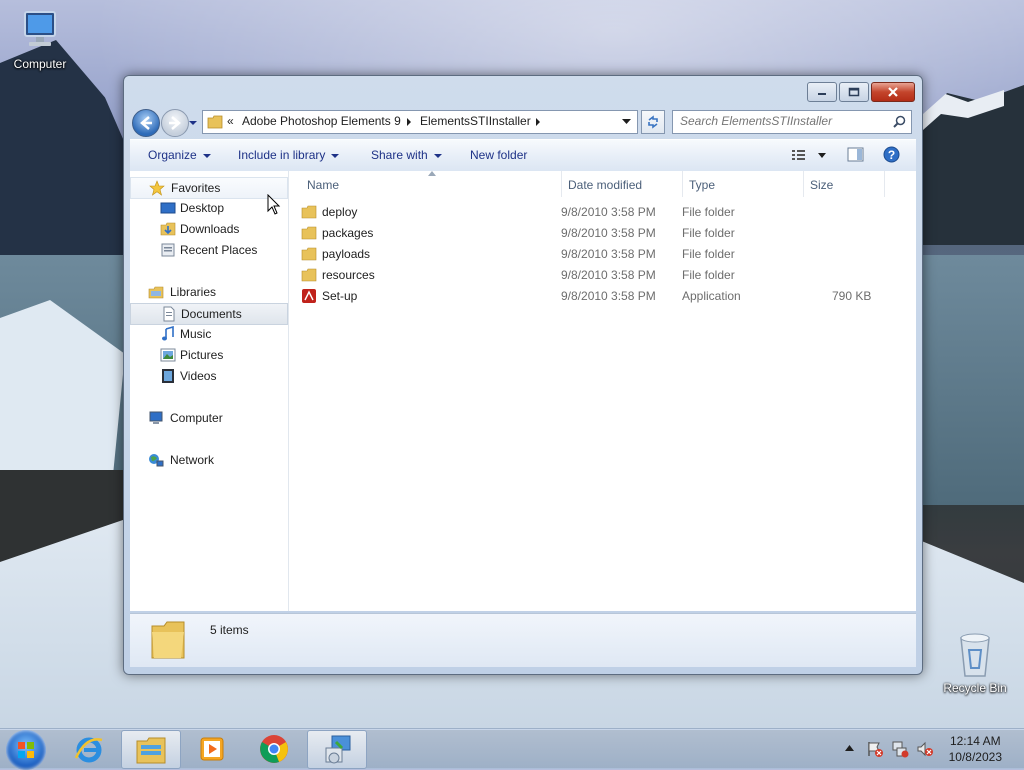 Image resolution: width=1024 pixels, height=770 pixels. I want to click on file-row-packages: packages 9/8/2010 3:58 PM File folder, so click(601, 232).